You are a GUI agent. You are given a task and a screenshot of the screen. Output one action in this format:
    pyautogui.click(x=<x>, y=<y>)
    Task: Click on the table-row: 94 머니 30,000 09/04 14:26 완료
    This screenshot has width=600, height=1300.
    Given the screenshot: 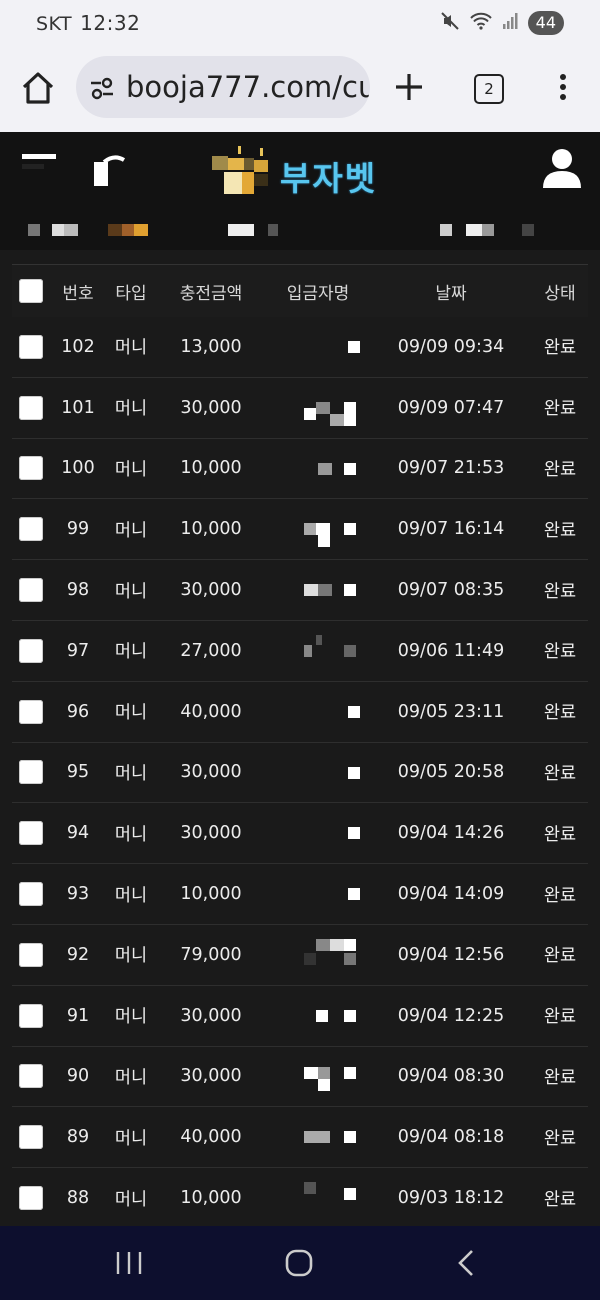 What is the action you would take?
    pyautogui.click(x=300, y=834)
    